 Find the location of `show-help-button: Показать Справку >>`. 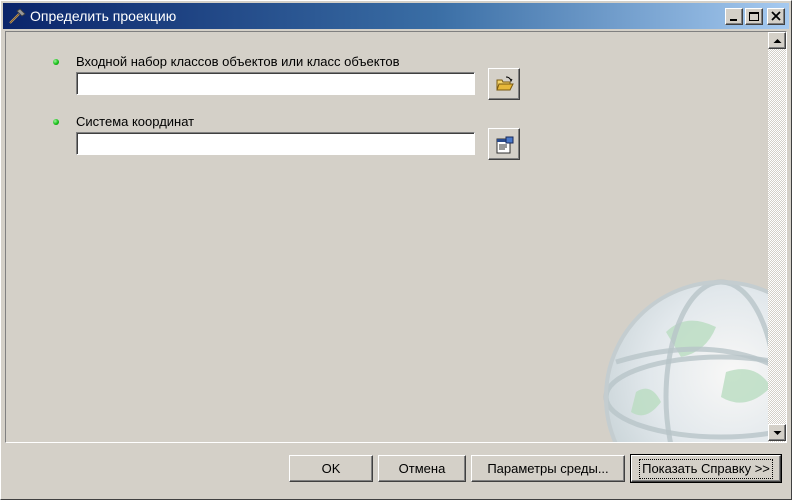

show-help-button: Показать Справку >> is located at coordinates (706, 468).